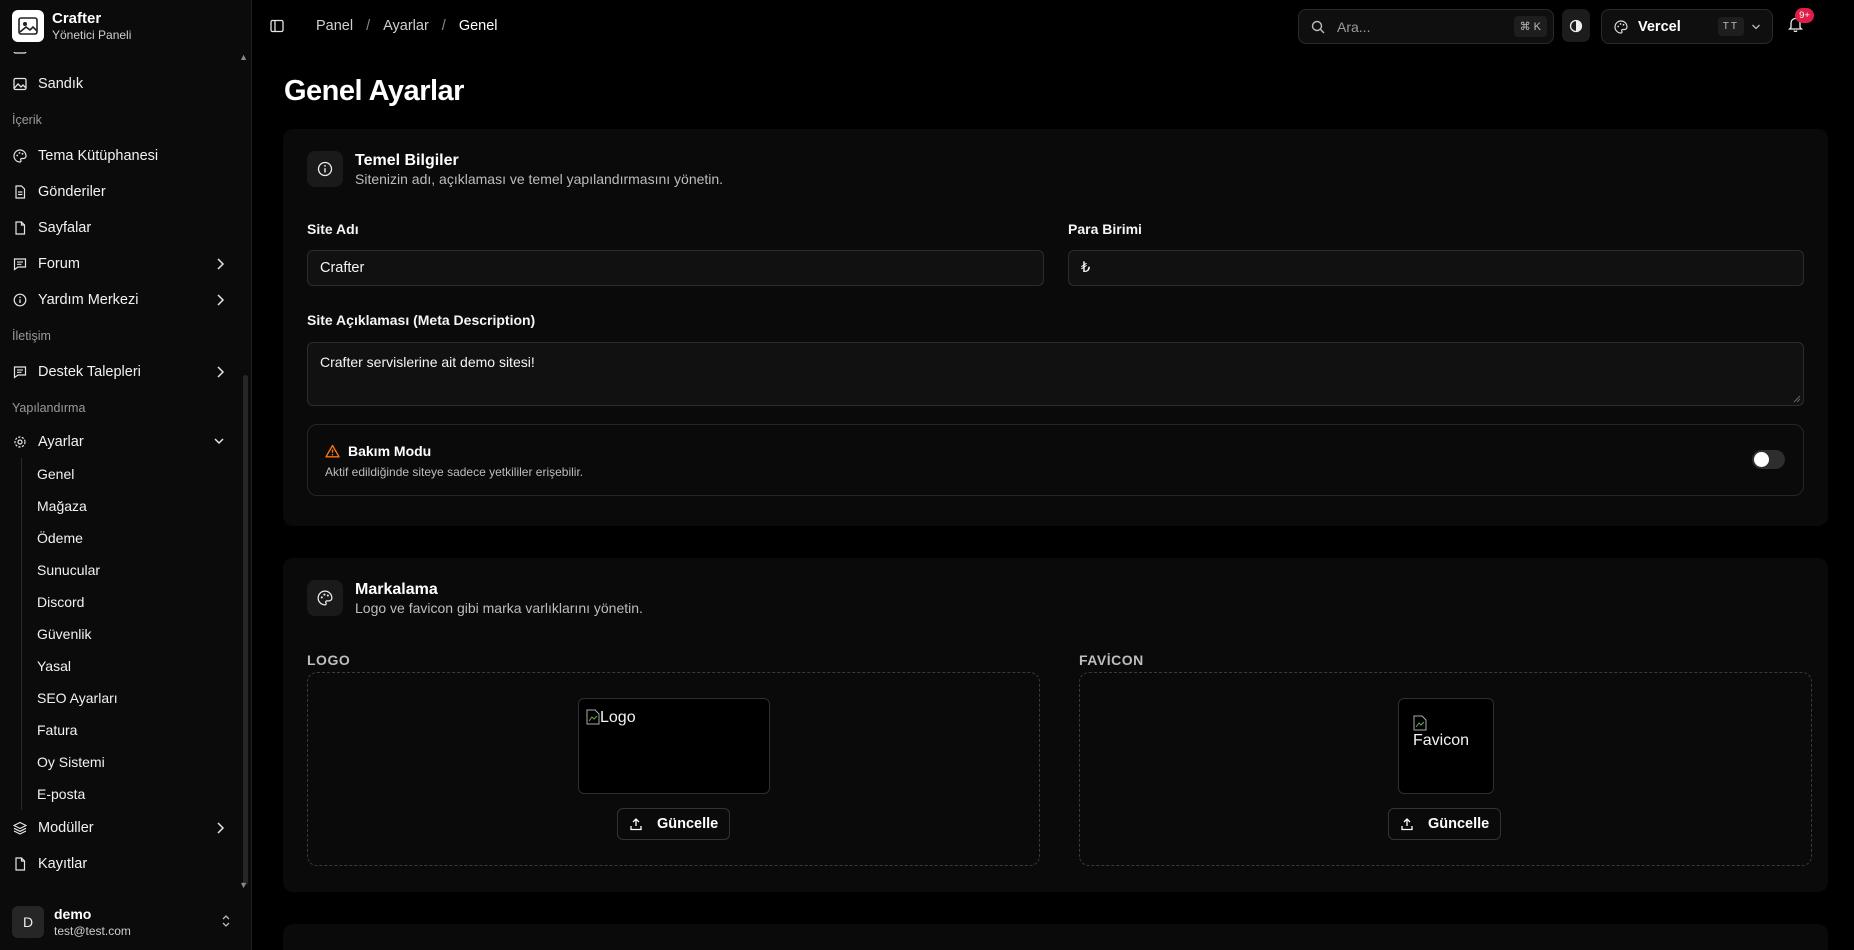  What do you see at coordinates (1530, 26) in the screenshot?
I see `search-shortcut: ⌘ K` at bounding box center [1530, 26].